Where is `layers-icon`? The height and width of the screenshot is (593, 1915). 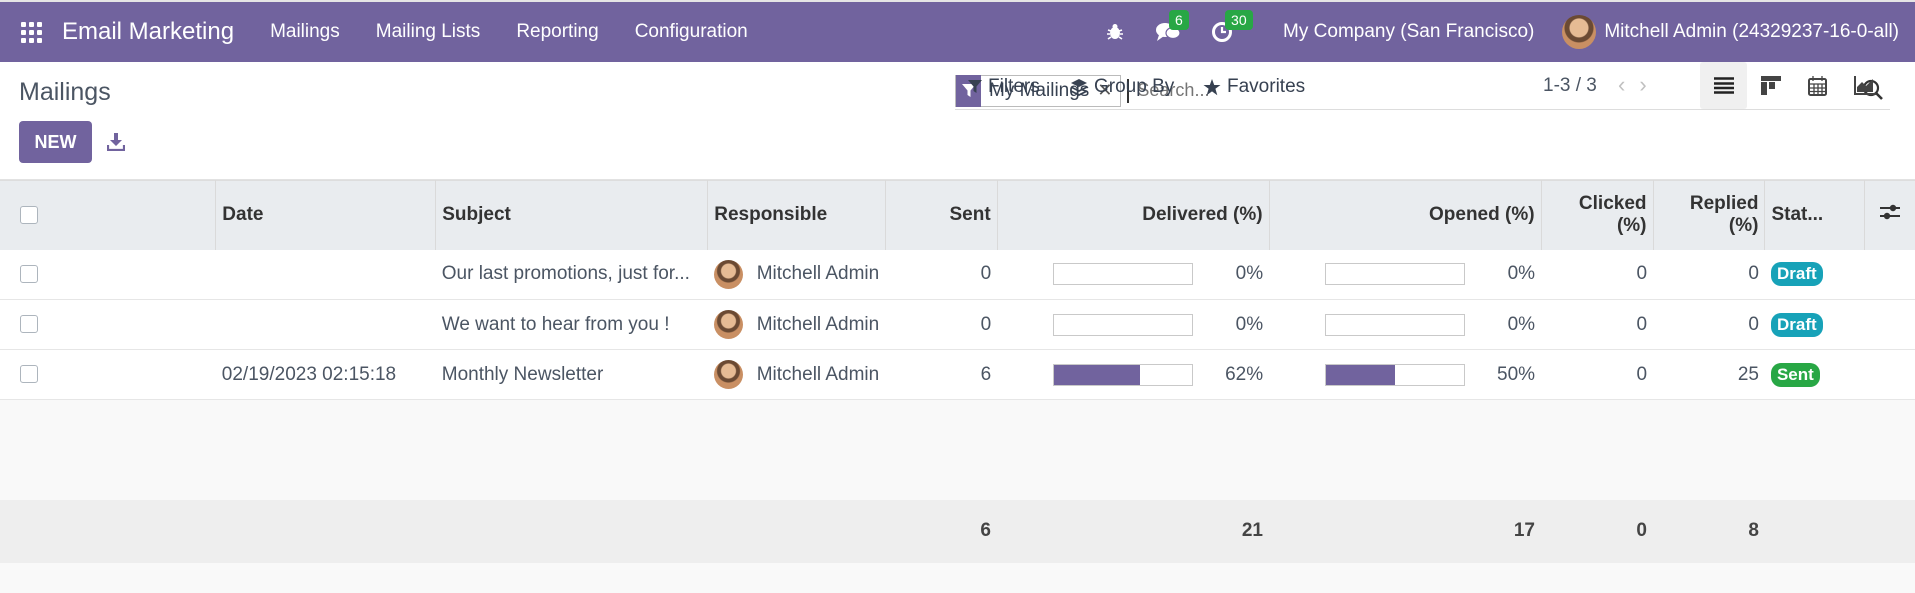 layers-icon is located at coordinates (1079, 87).